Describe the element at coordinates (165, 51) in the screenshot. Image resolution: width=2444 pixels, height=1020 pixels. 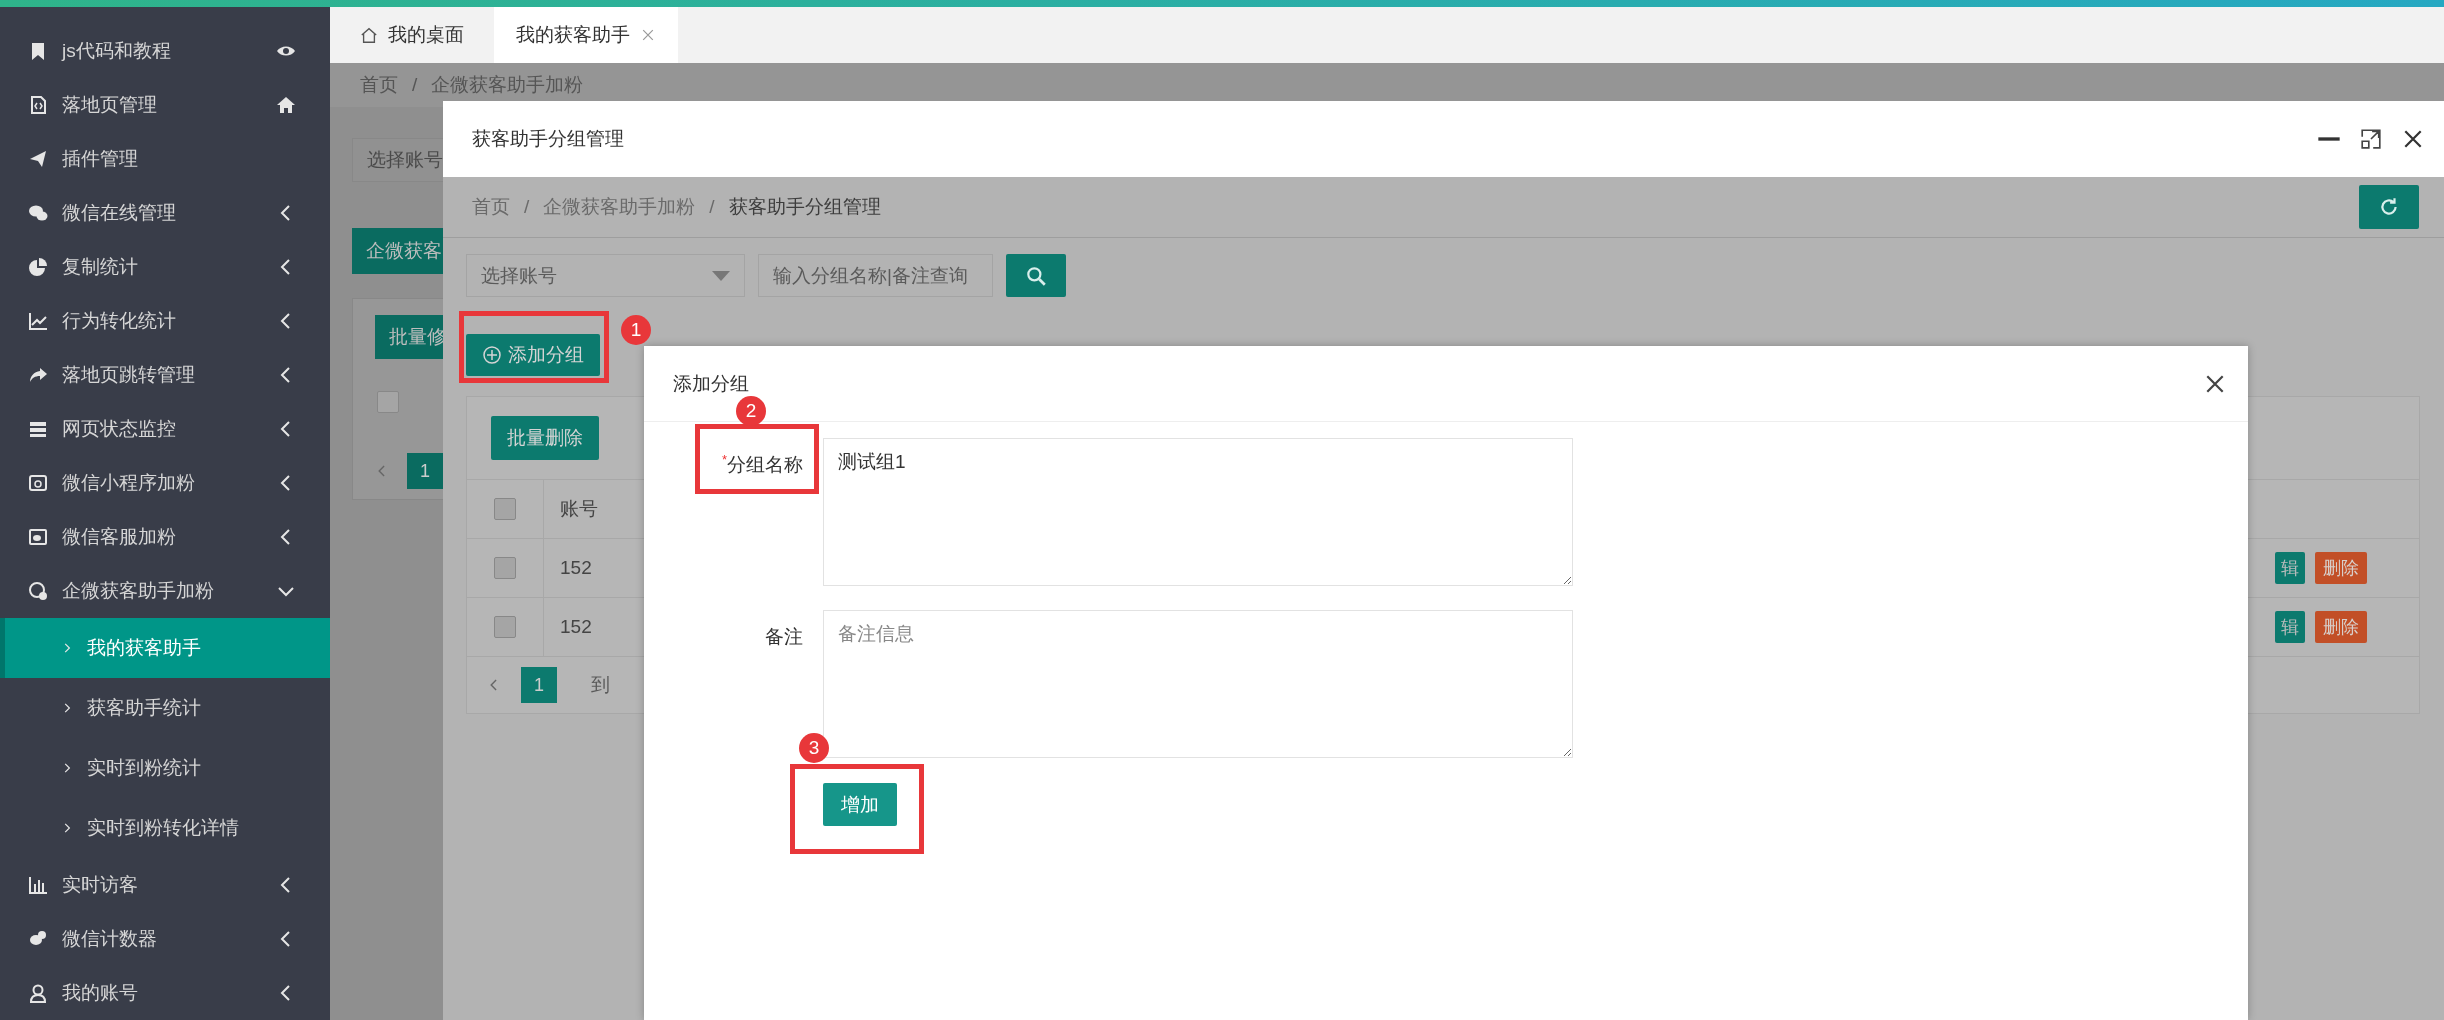
I see `sidebar-item: js代码和教程` at that location.